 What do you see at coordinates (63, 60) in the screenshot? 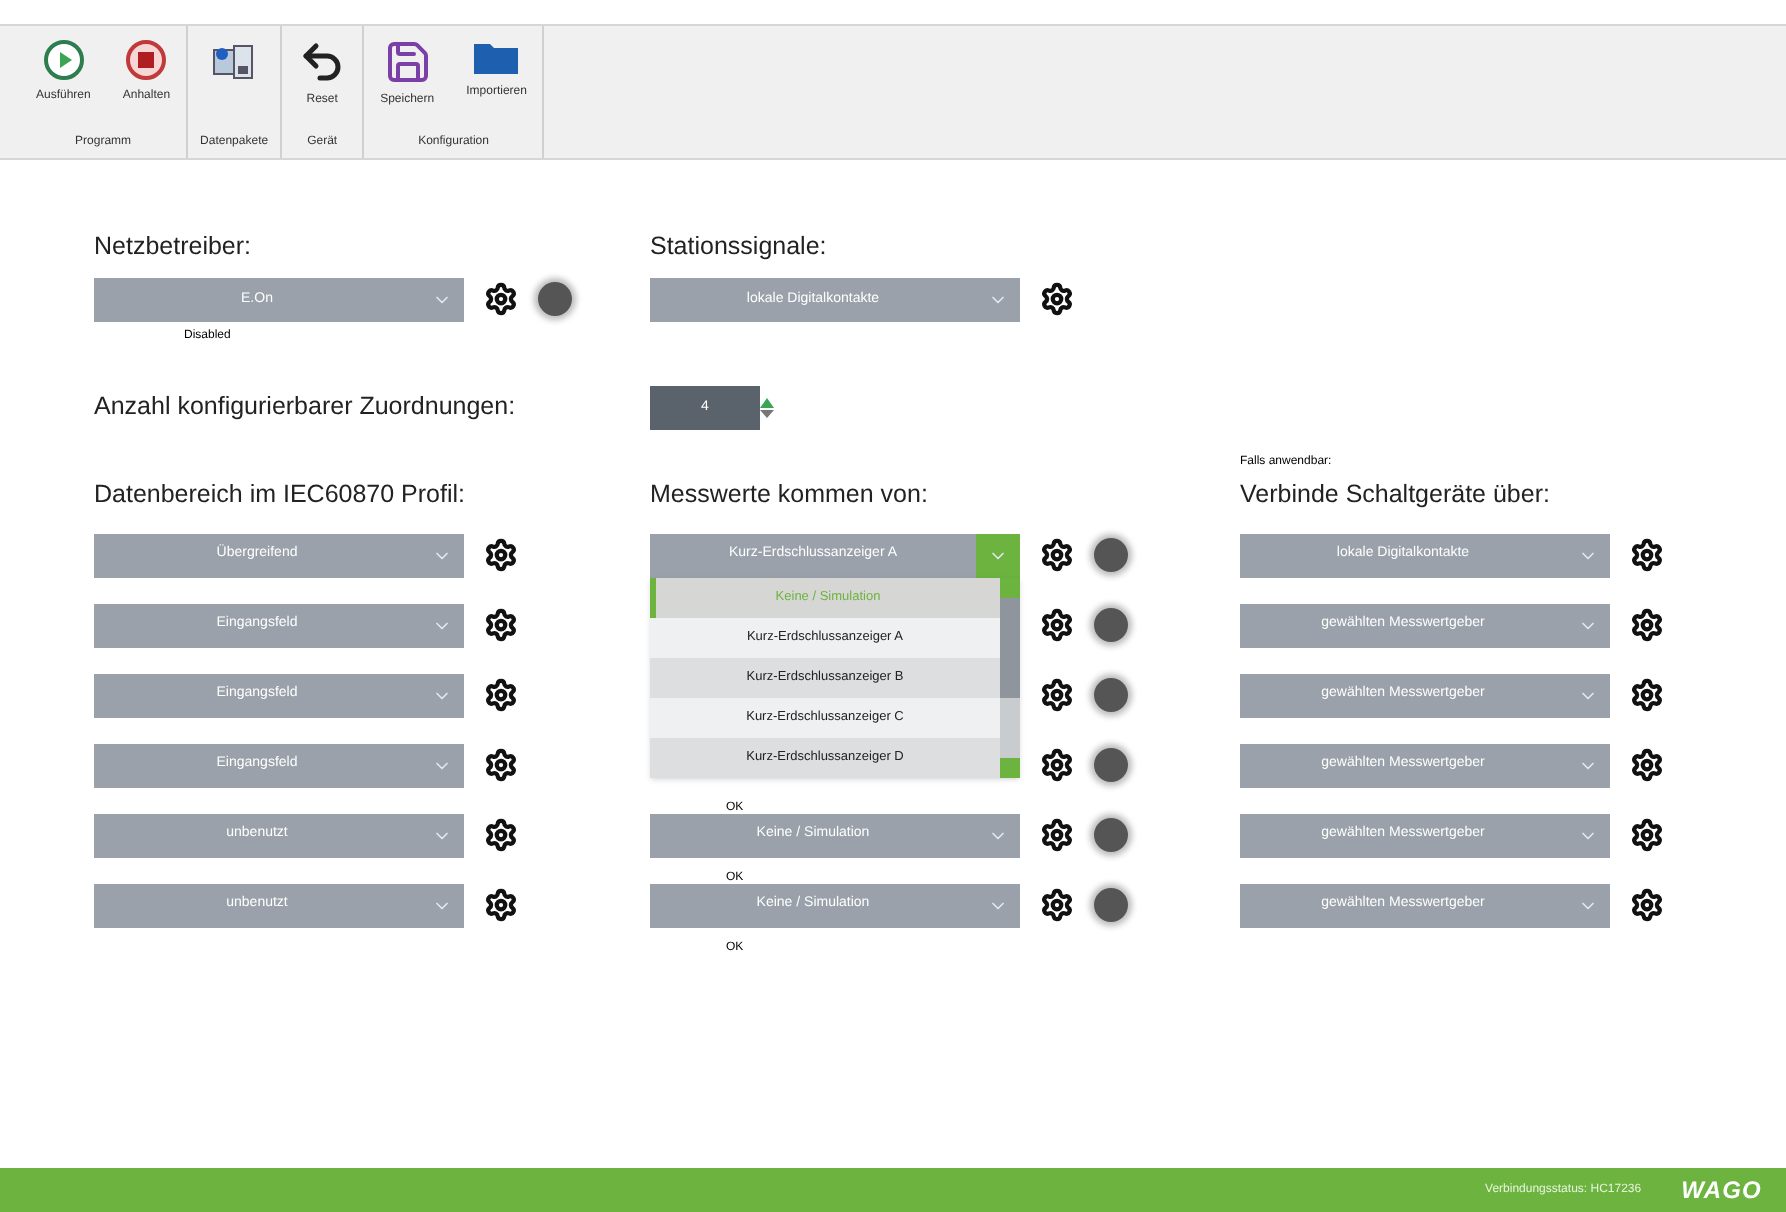
I see `play-icon` at bounding box center [63, 60].